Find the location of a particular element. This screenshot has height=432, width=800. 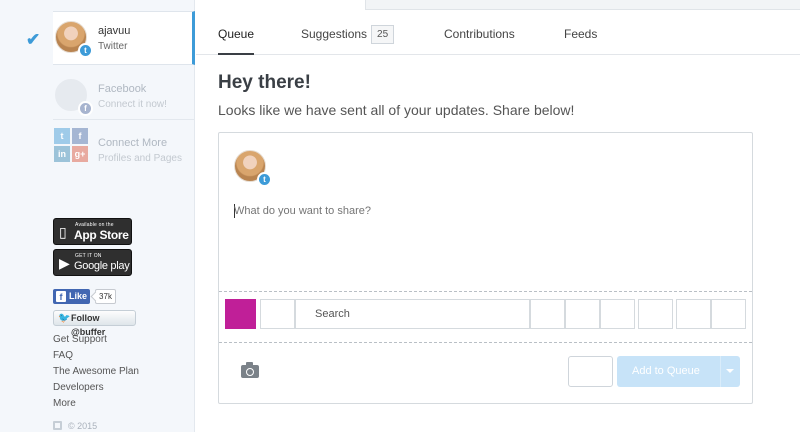

suggestions-count-badge: 25 is located at coordinates (383, 34).